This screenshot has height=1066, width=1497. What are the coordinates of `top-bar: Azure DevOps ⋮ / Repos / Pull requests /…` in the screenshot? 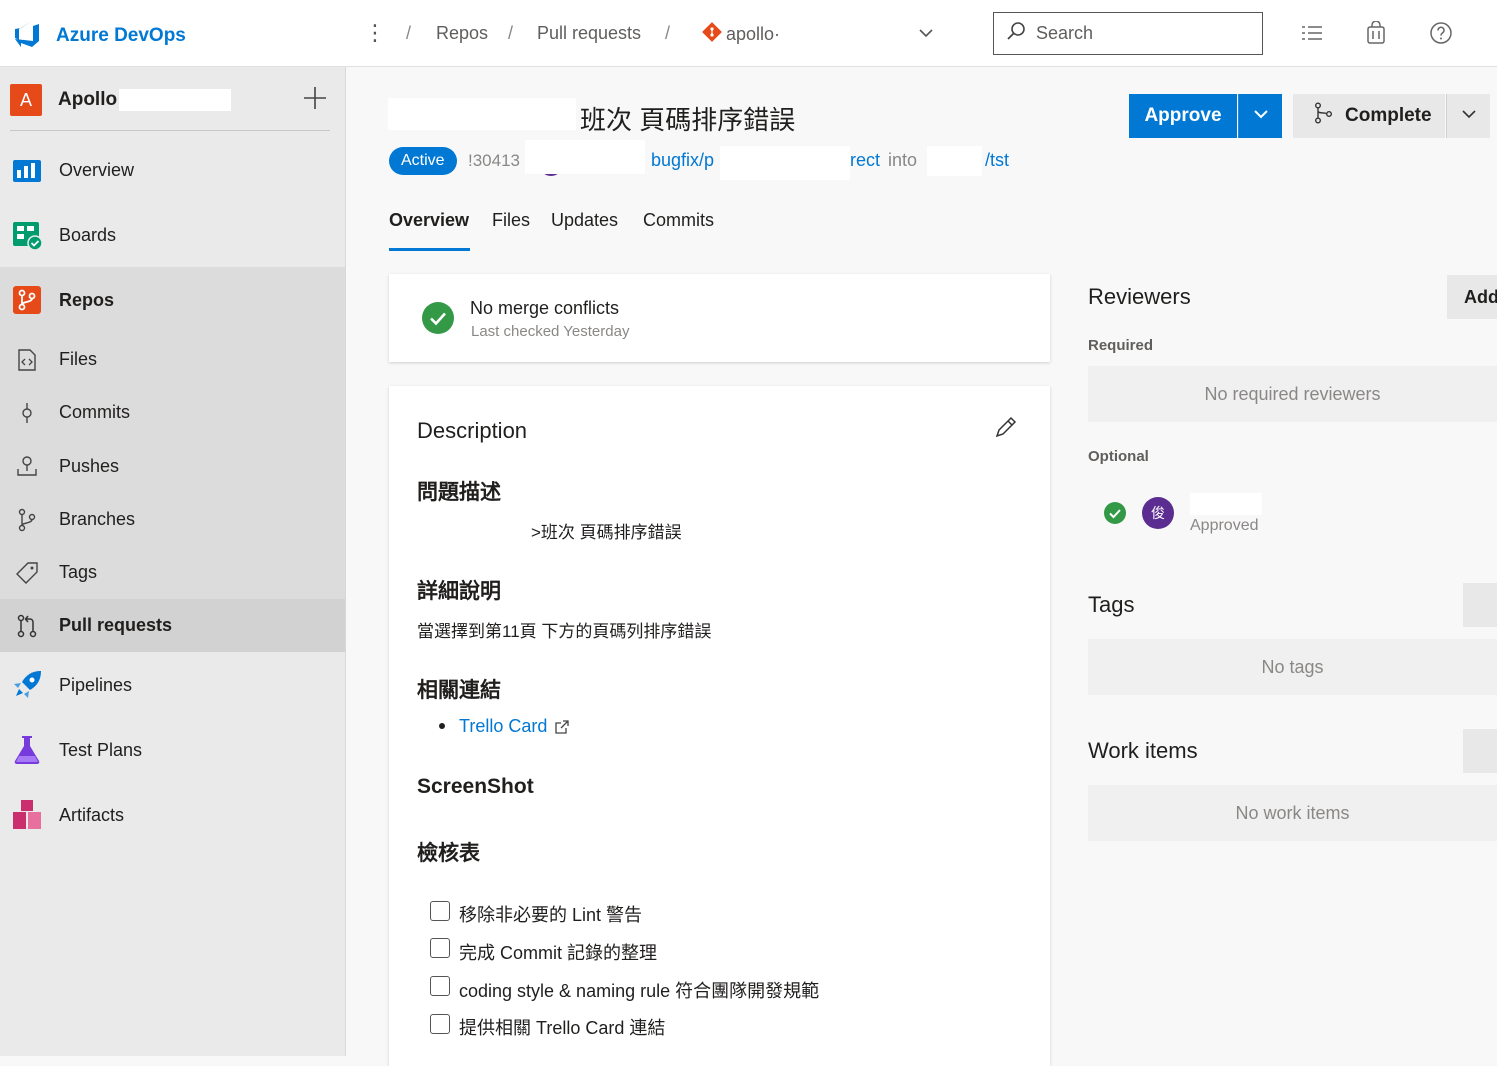 It's located at (748, 33).